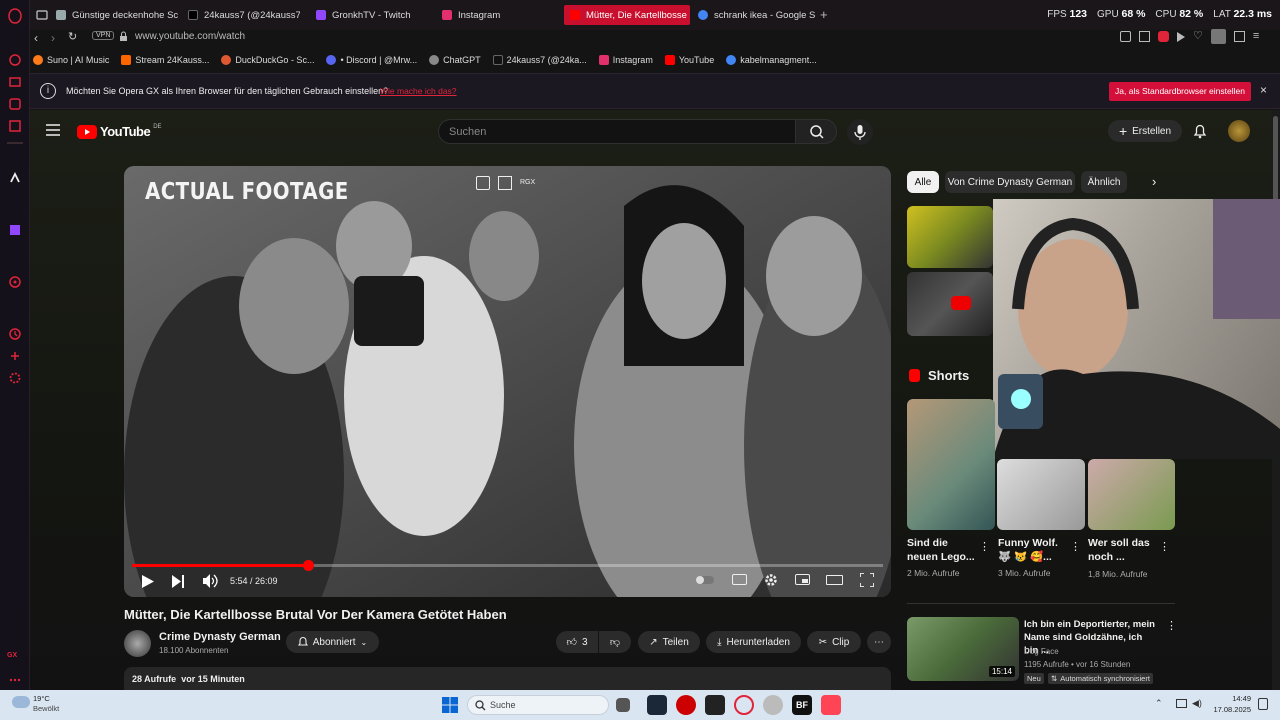 The height and width of the screenshot is (720, 1280). What do you see at coordinates (103, 35) in the screenshot?
I see `vpn-badge: VPN` at bounding box center [103, 35].